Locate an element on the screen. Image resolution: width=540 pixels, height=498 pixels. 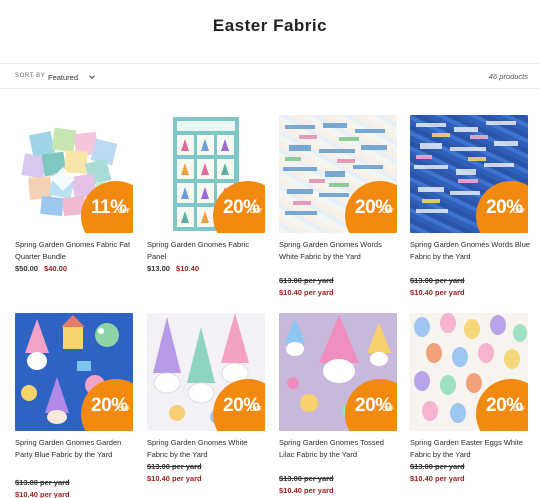
discount-percent: 11% is located at coordinates (109, 207).